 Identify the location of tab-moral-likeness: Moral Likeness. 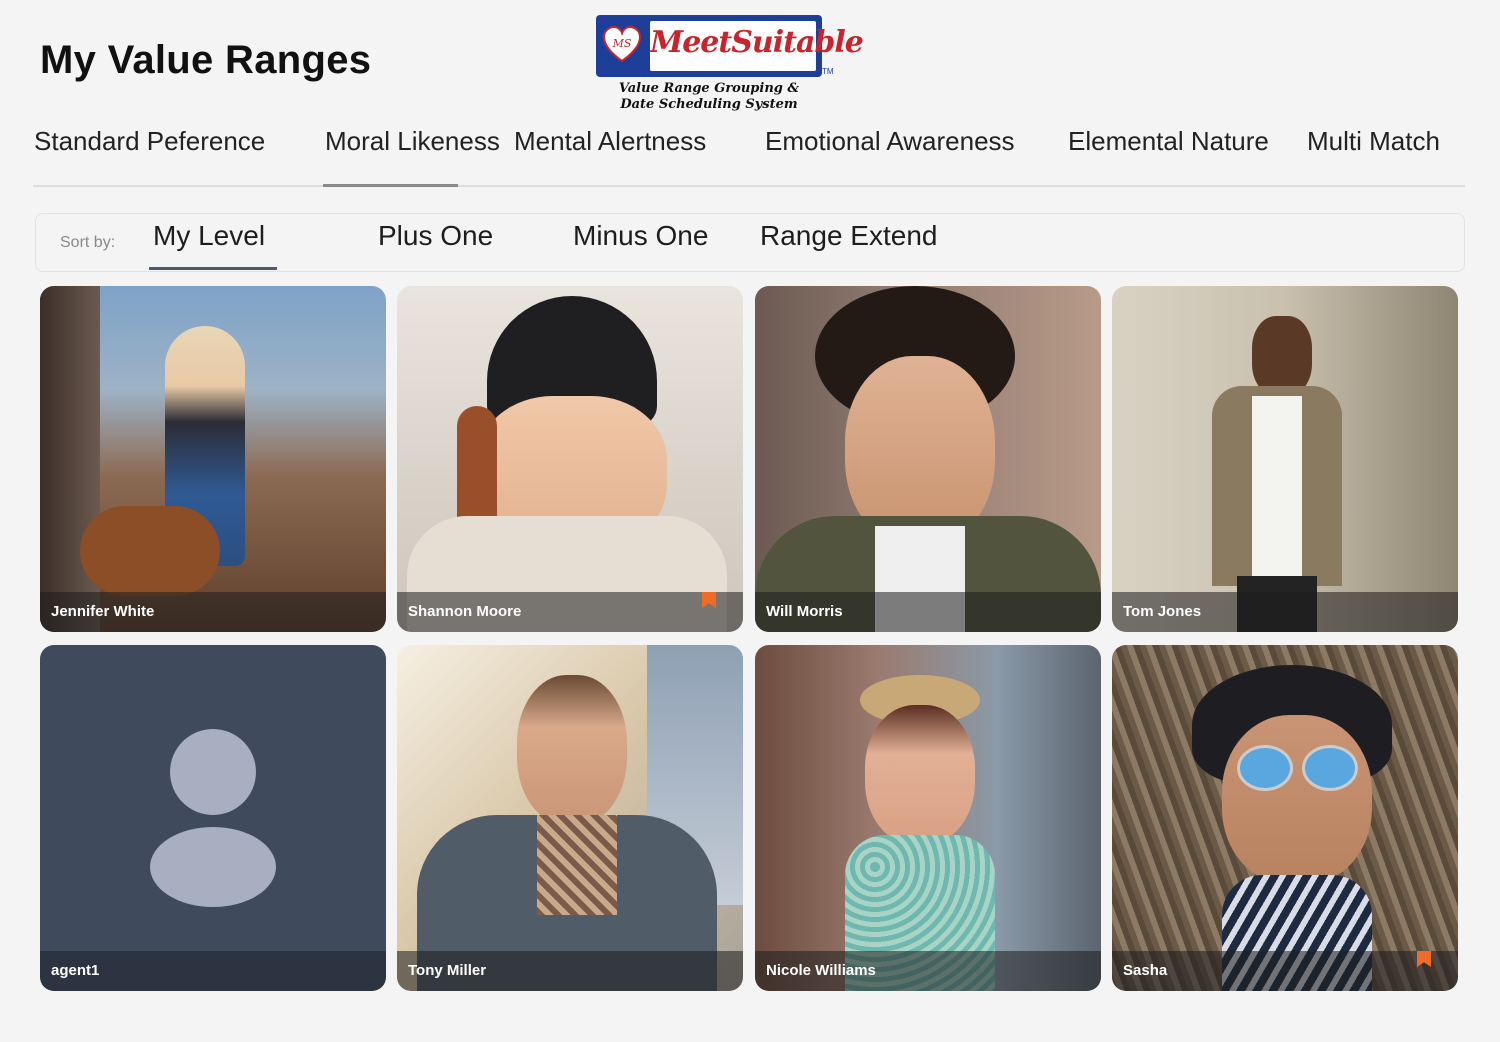
(412, 141).